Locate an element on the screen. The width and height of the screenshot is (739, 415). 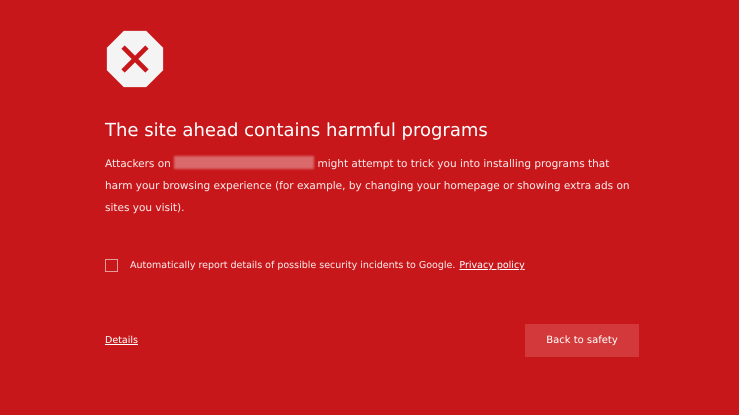
details-link: Details is located at coordinates (121, 340).